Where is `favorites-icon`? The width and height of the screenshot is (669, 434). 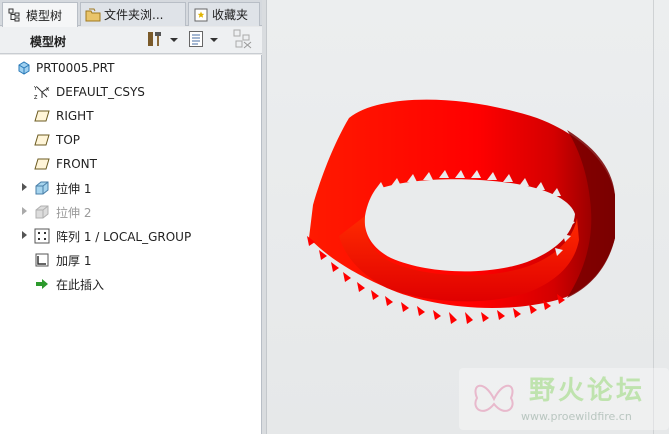
favorites-icon is located at coordinates (201, 15).